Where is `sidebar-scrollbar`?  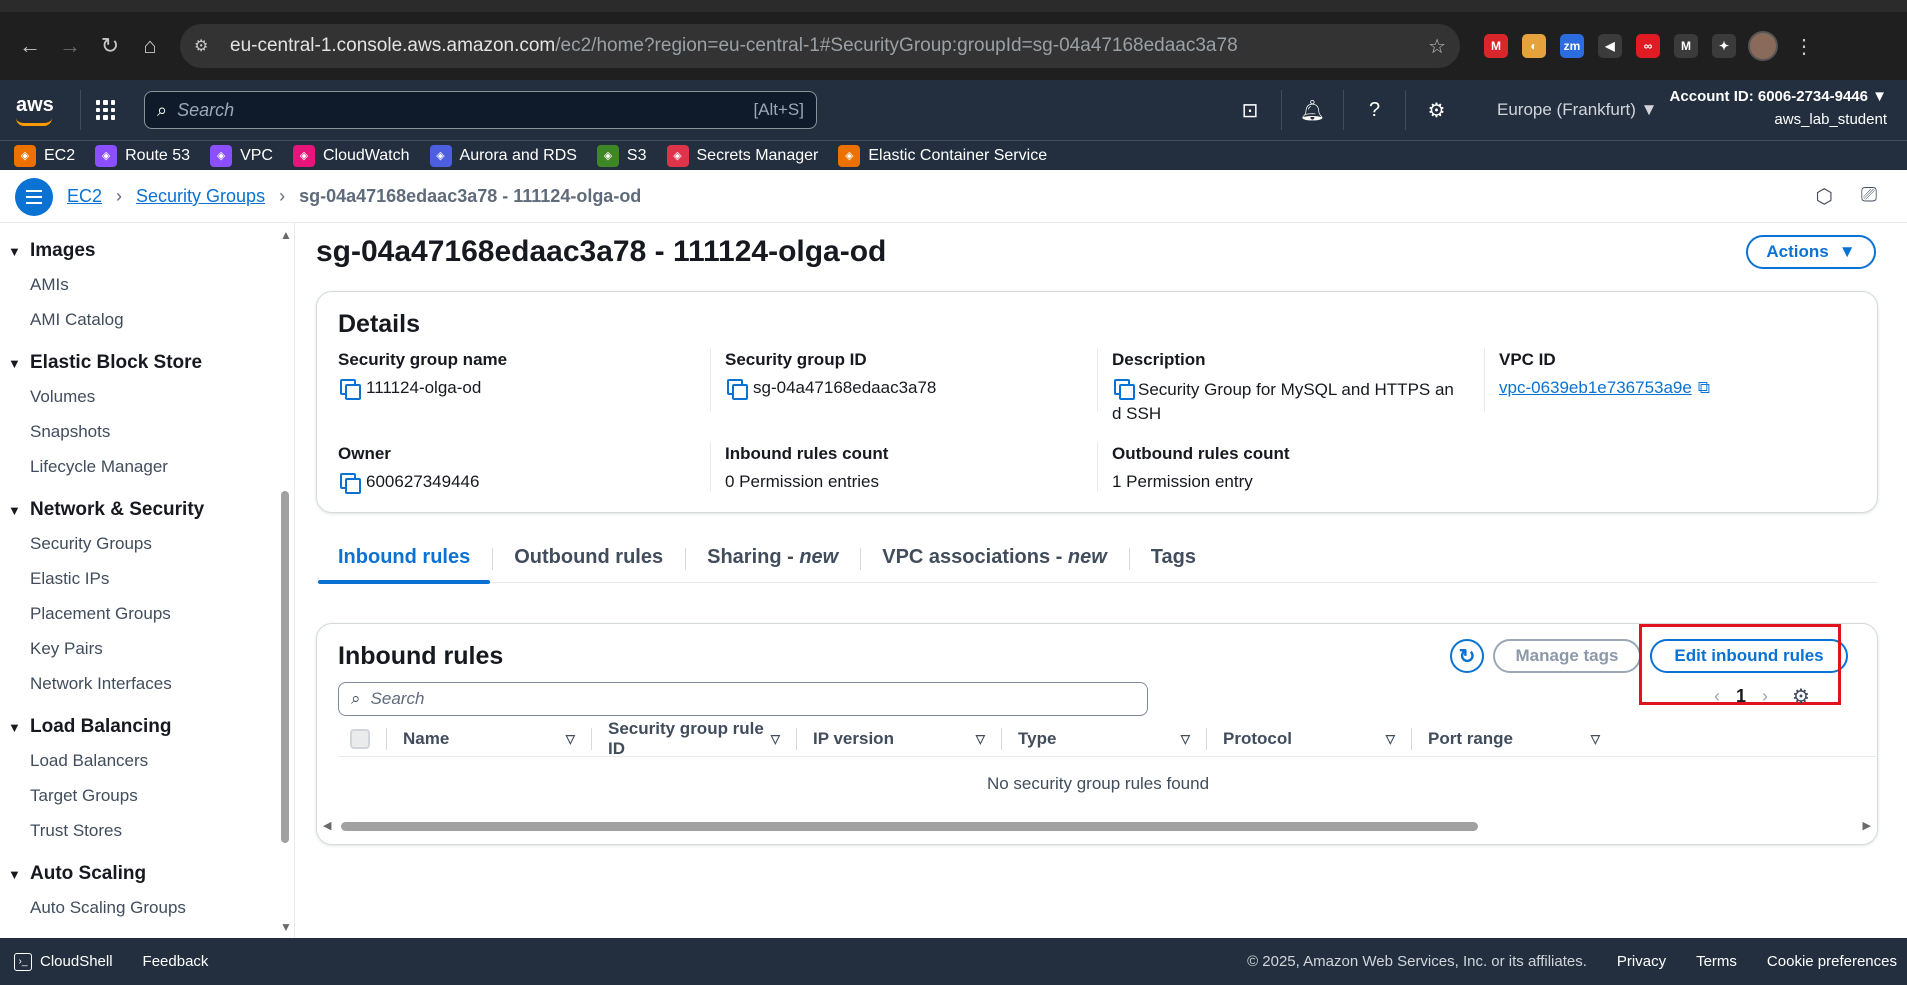 sidebar-scrollbar is located at coordinates (285, 667).